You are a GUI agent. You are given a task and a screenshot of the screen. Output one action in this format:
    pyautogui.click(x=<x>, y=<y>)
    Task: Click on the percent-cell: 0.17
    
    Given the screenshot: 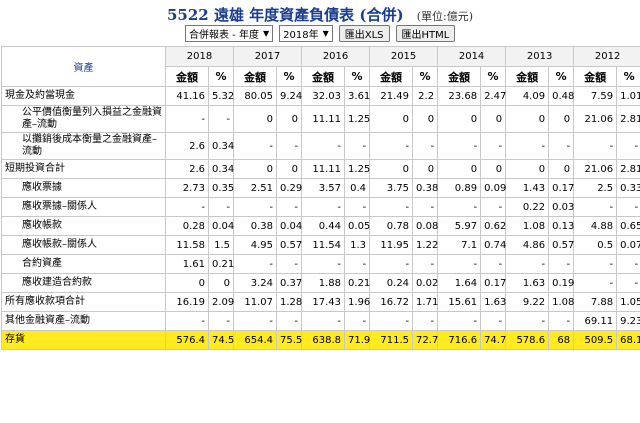 What is the action you would take?
    pyautogui.click(x=561, y=188)
    